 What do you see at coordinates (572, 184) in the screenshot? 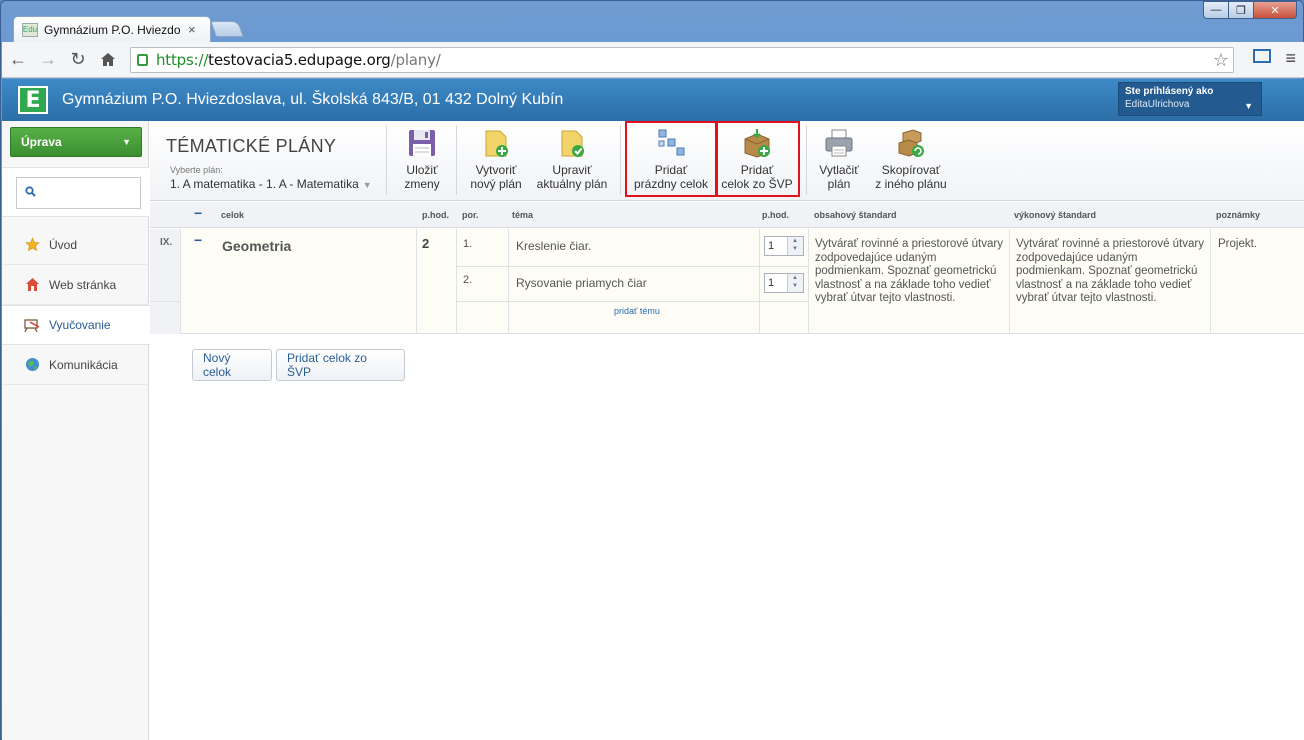
I see `edit-plan-label-2: aktuálny plán` at bounding box center [572, 184].